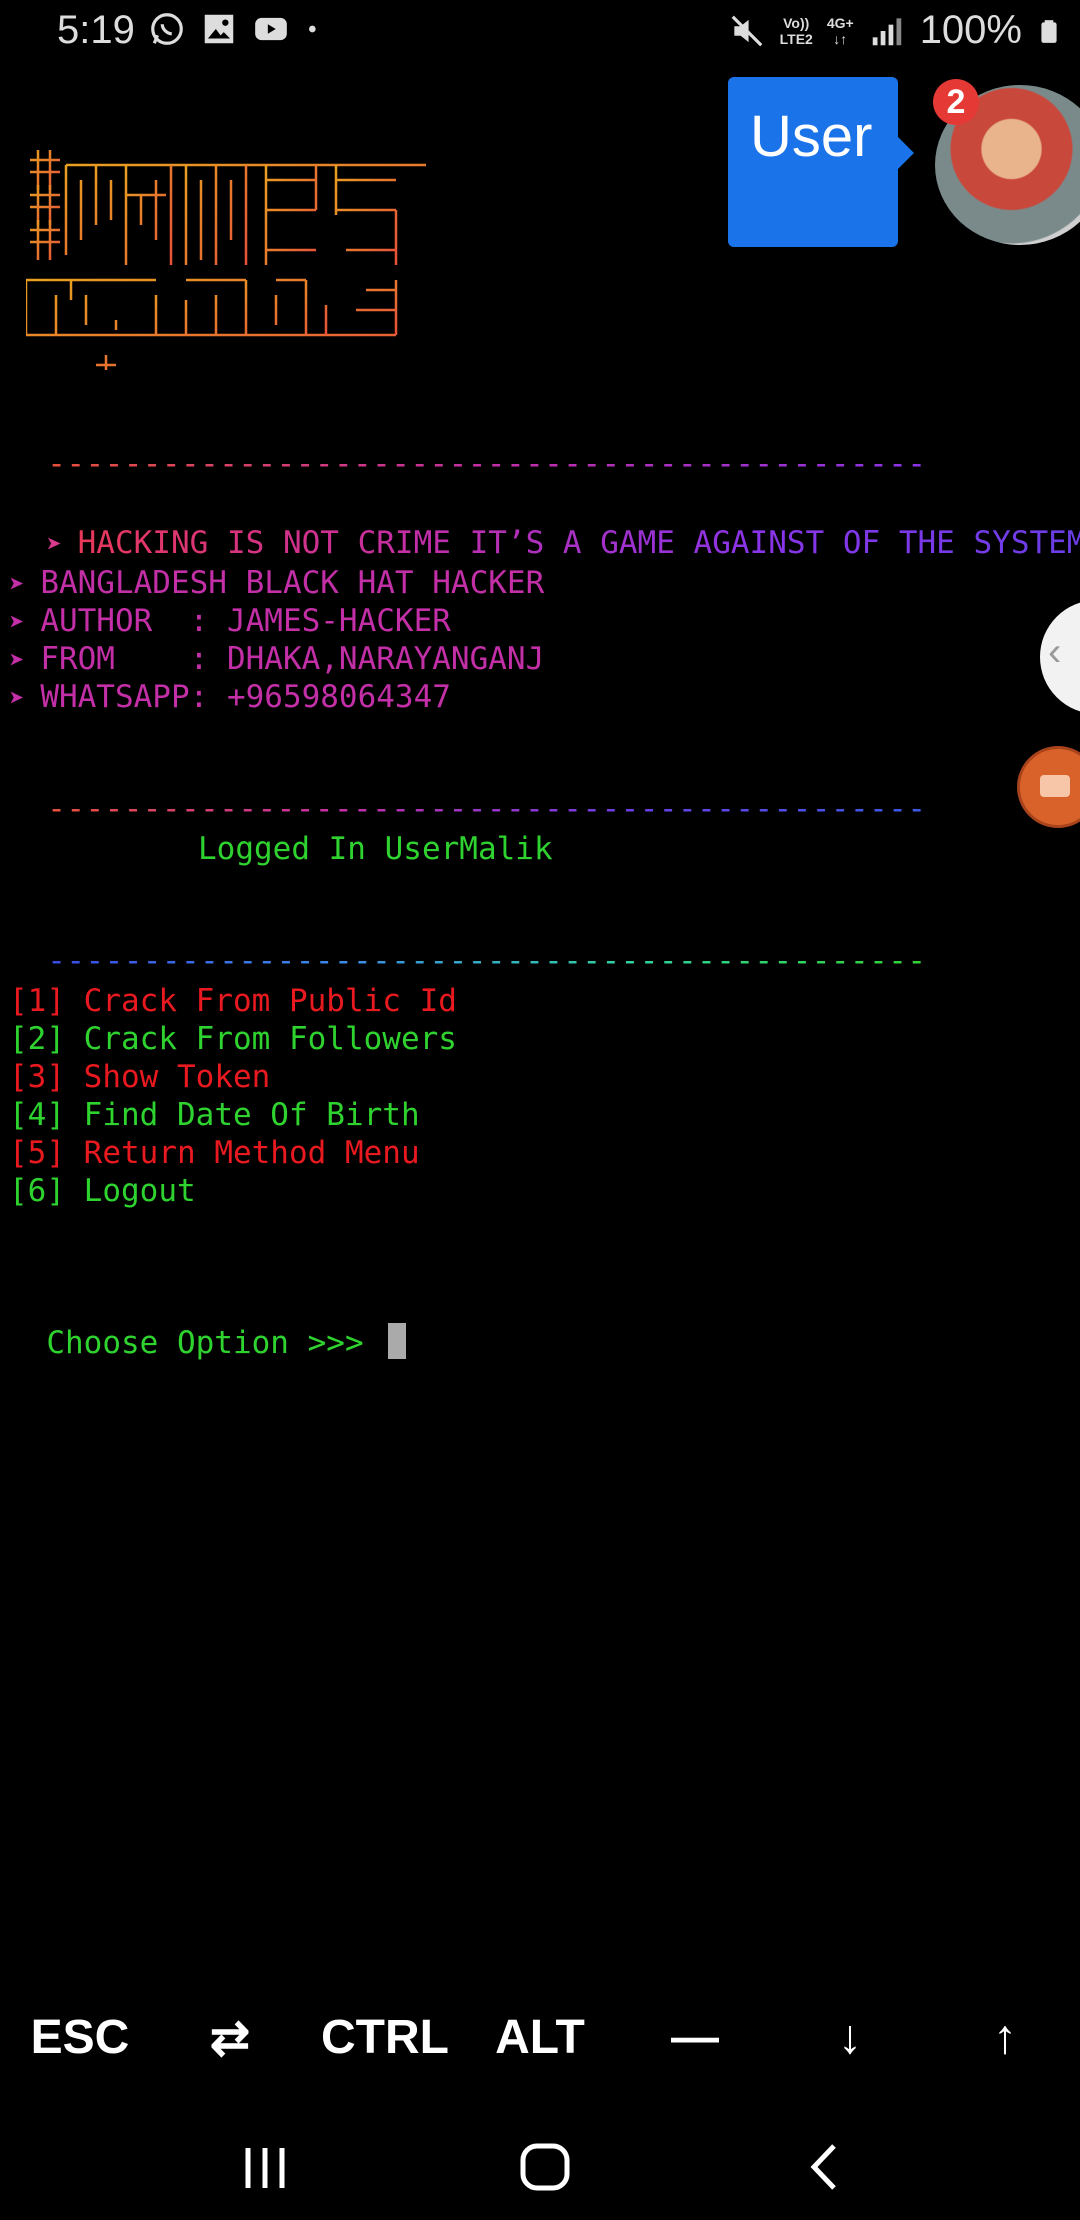  What do you see at coordinates (277, 583) in the screenshot?
I see `info-line: ➤ BANGLADESH BLACK HAT HACKER` at bounding box center [277, 583].